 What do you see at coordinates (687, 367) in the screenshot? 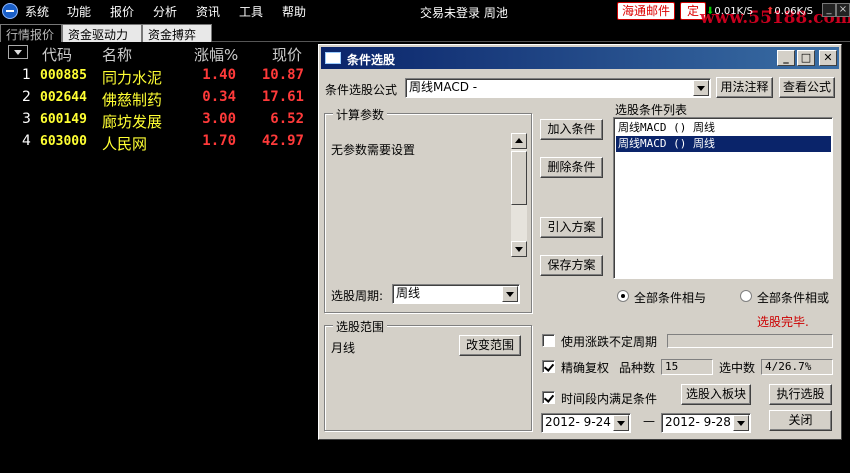
I see `count-value: 15` at bounding box center [687, 367].